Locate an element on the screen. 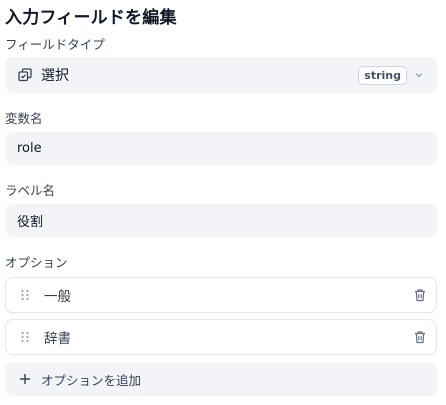 The height and width of the screenshot is (405, 446). plus-icon is located at coordinates (25, 379).